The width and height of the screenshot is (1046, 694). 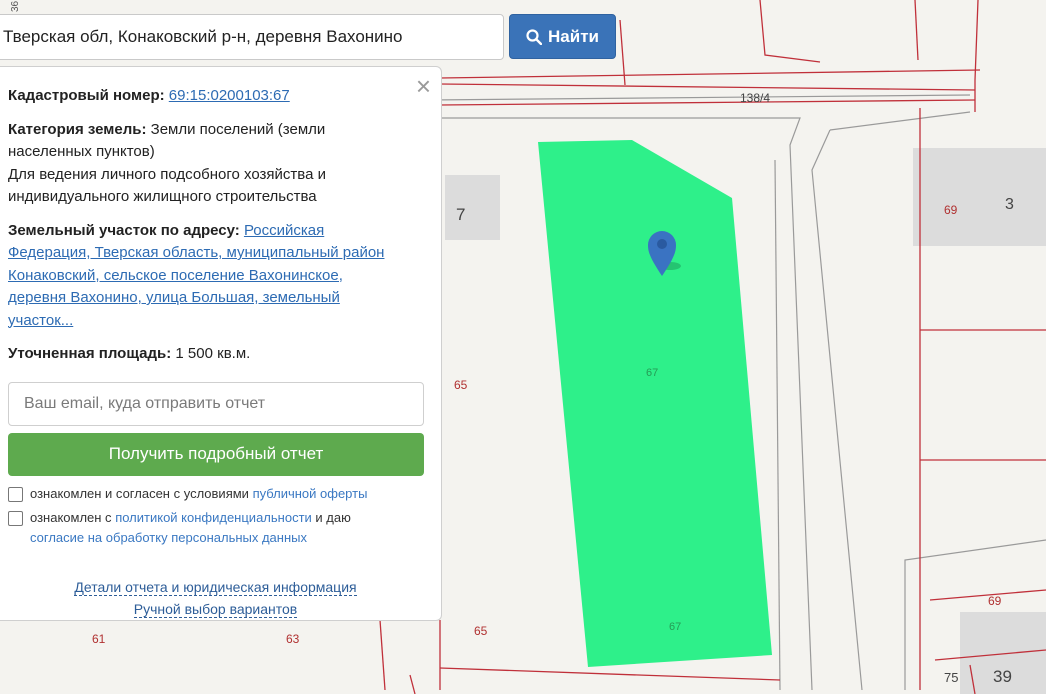 What do you see at coordinates (15, 518) in the screenshot?
I see `privacy-consent-checkbox` at bounding box center [15, 518].